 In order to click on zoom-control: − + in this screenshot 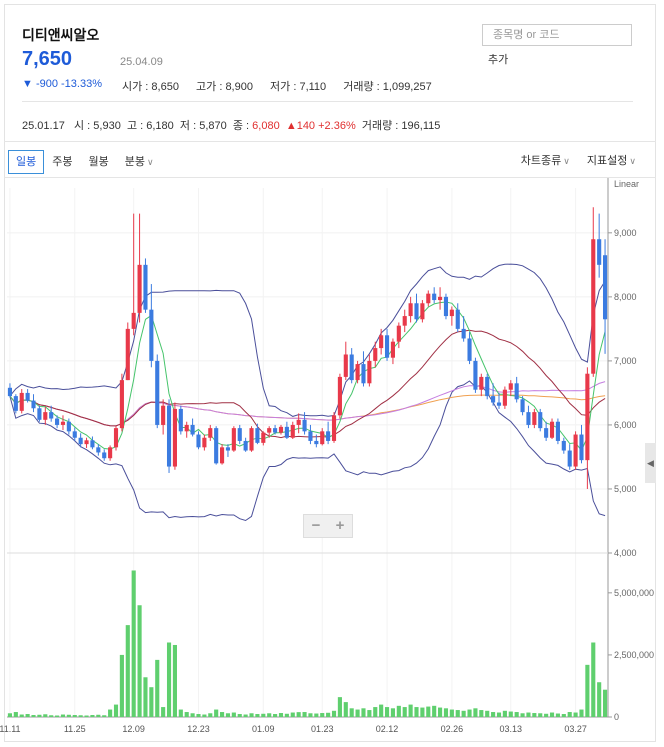, I will do `click(328, 526)`.